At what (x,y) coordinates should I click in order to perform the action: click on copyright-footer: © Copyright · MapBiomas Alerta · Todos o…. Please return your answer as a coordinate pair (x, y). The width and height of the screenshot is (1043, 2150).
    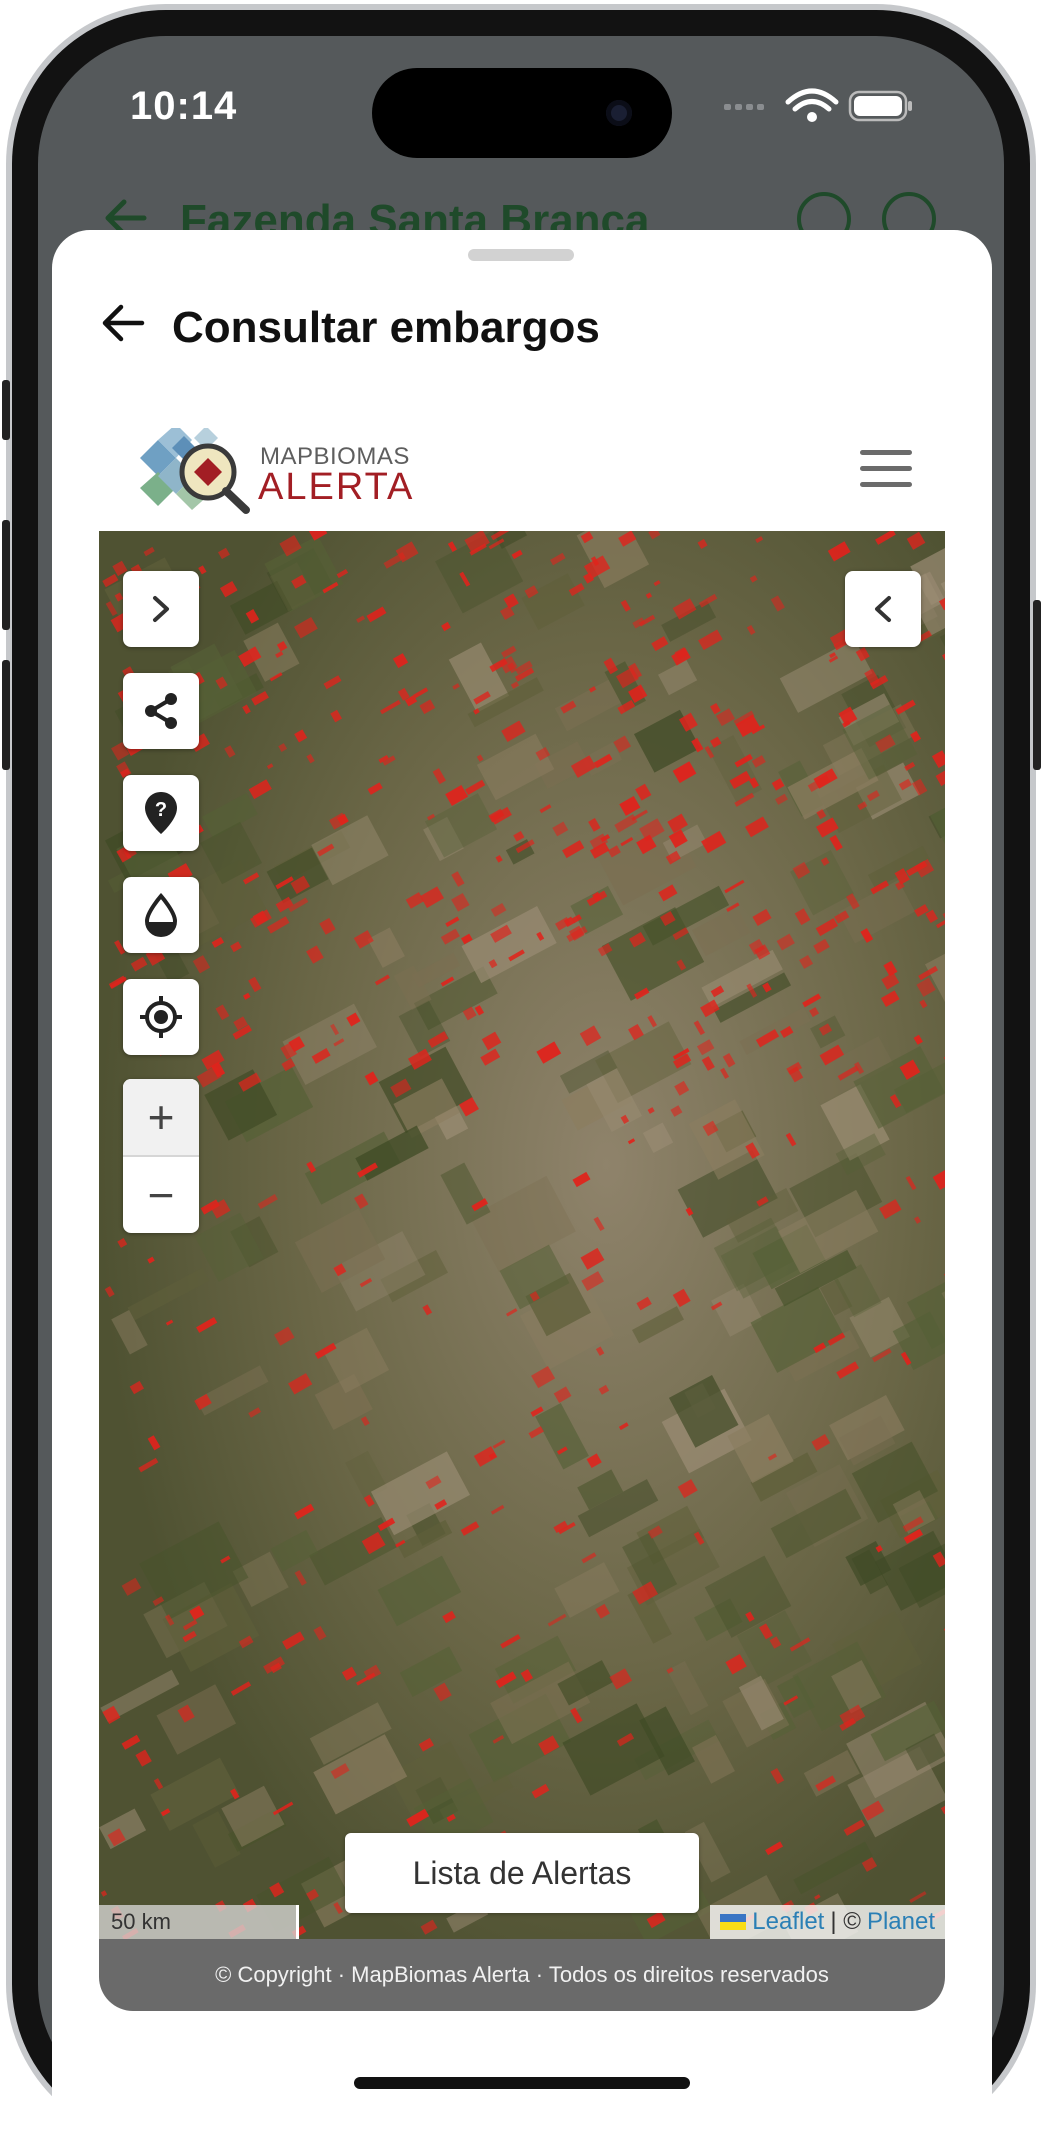
    Looking at the image, I should click on (522, 1975).